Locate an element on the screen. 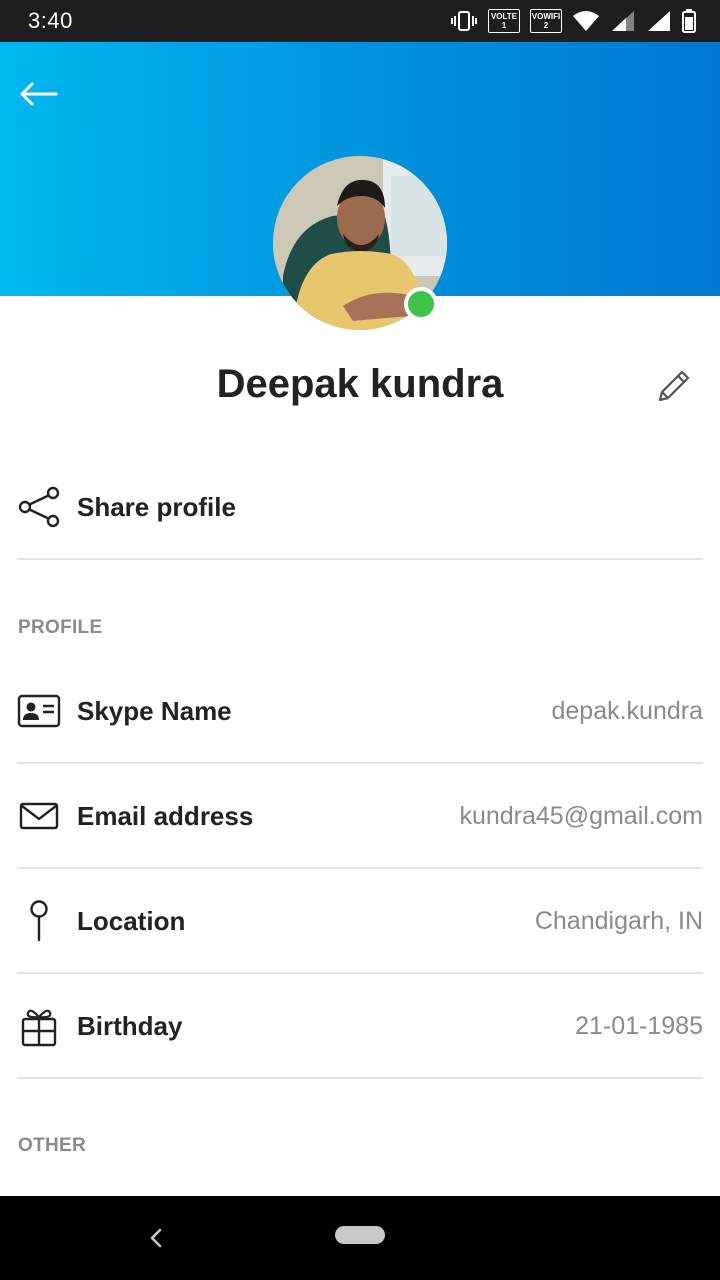 The image size is (720, 1280). home-pill-icon is located at coordinates (360, 1235).